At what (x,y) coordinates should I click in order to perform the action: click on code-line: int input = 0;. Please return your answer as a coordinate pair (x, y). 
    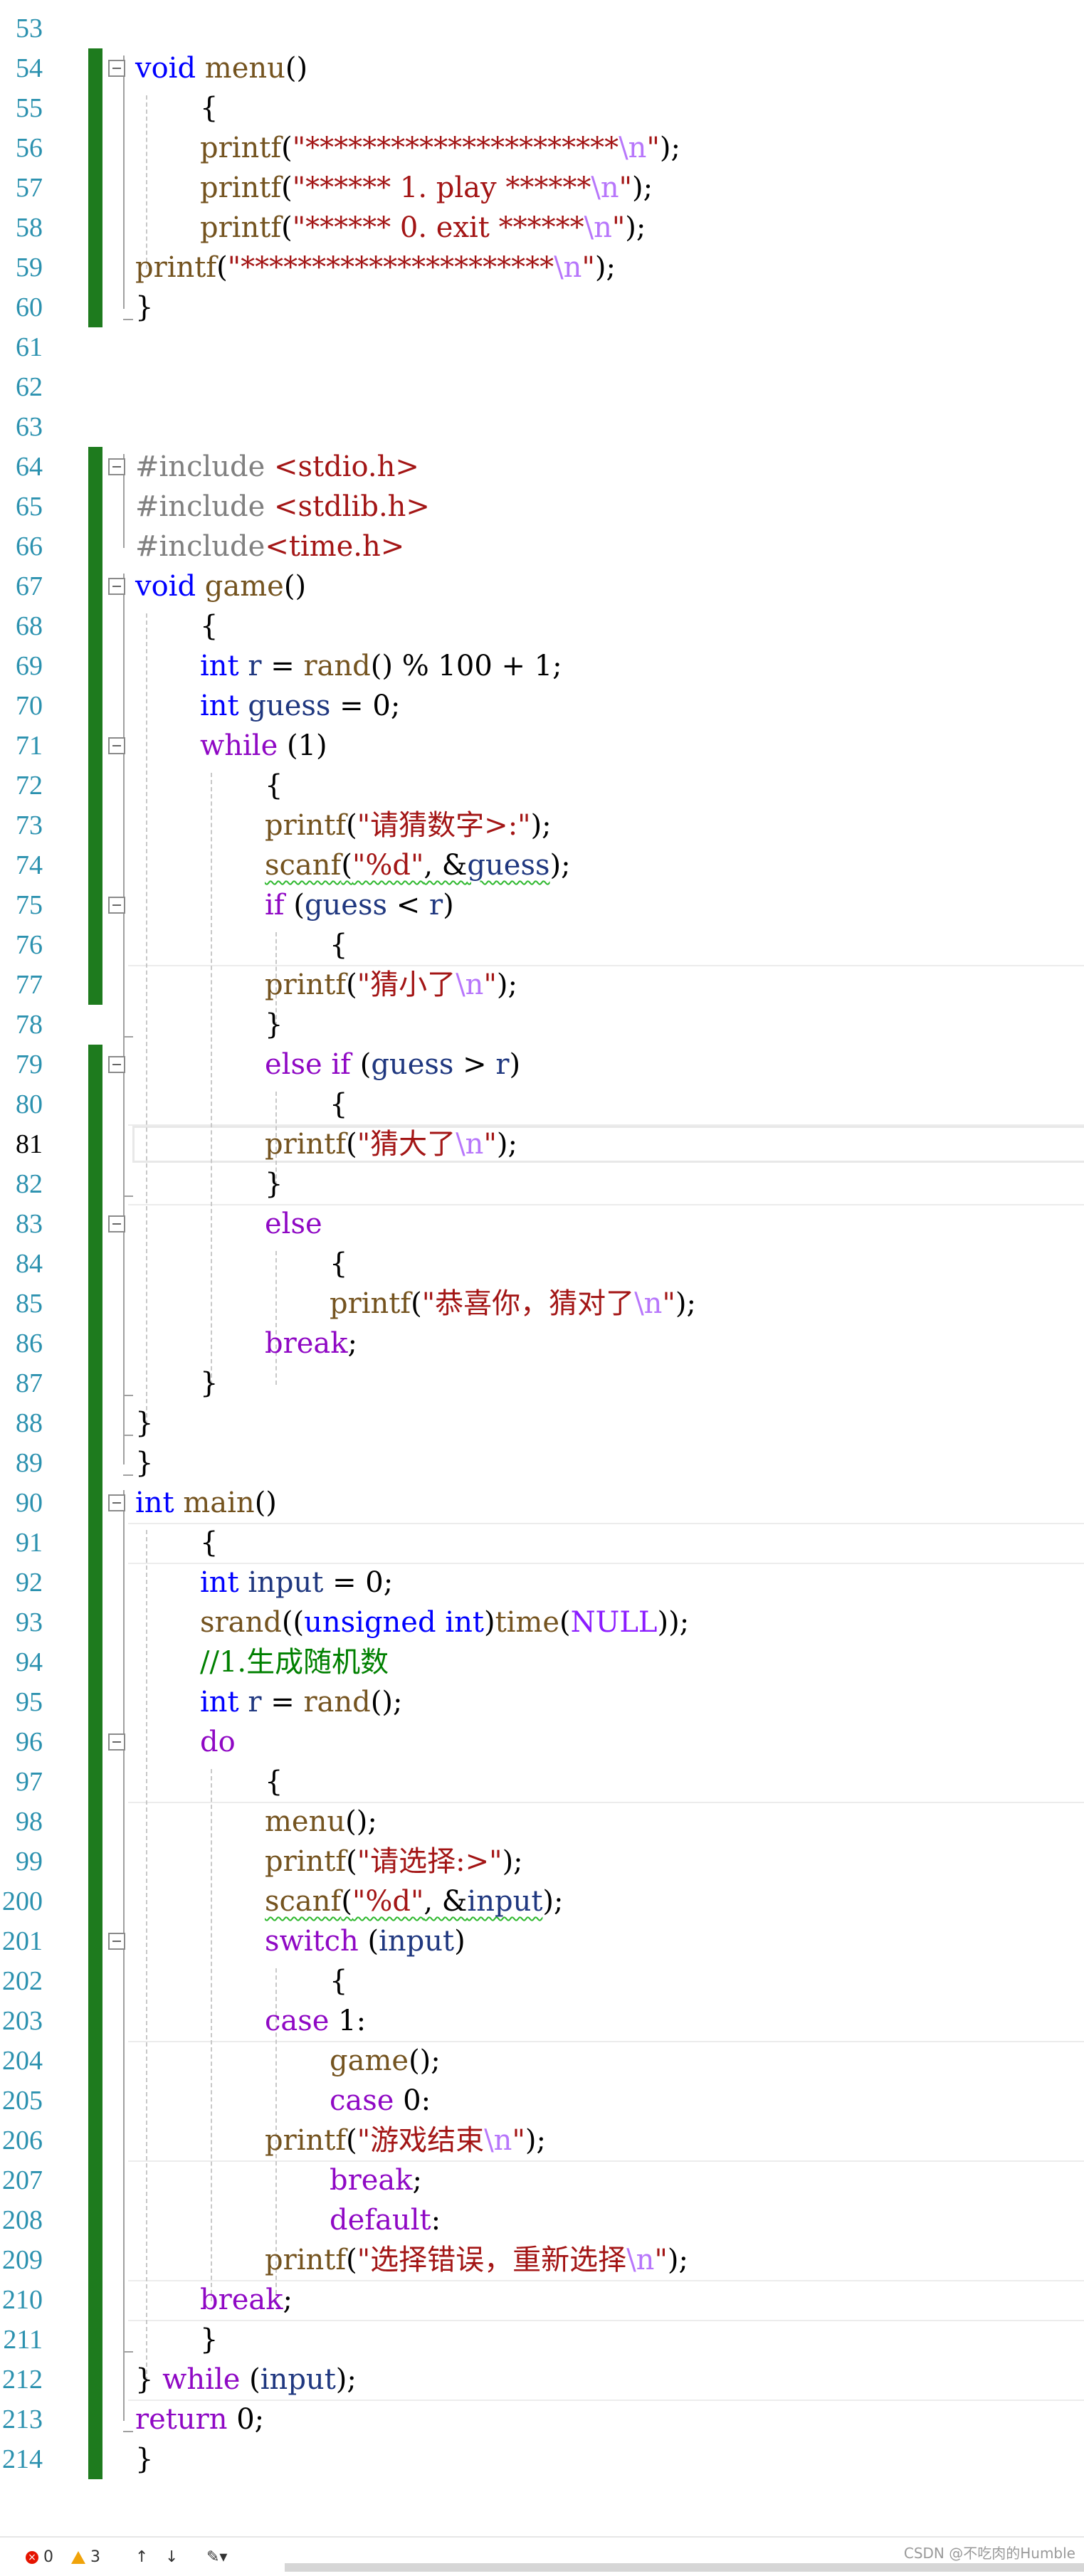
    Looking at the image, I should click on (296, 1583).